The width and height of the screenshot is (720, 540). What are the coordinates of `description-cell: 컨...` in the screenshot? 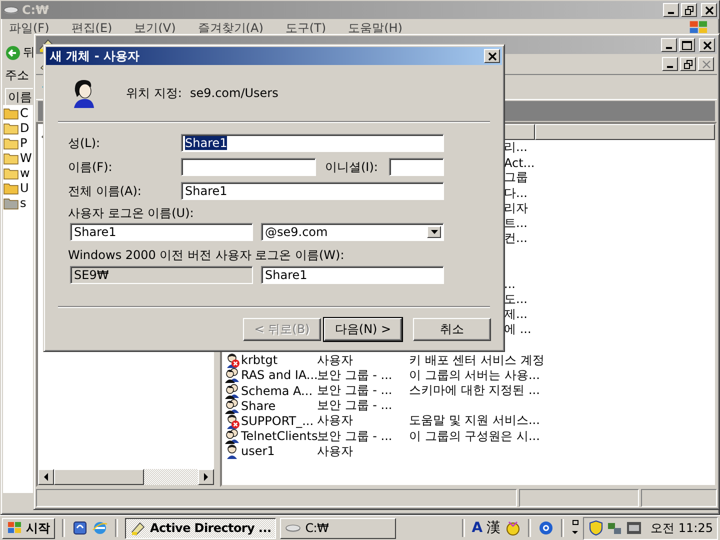 It's located at (516, 239).